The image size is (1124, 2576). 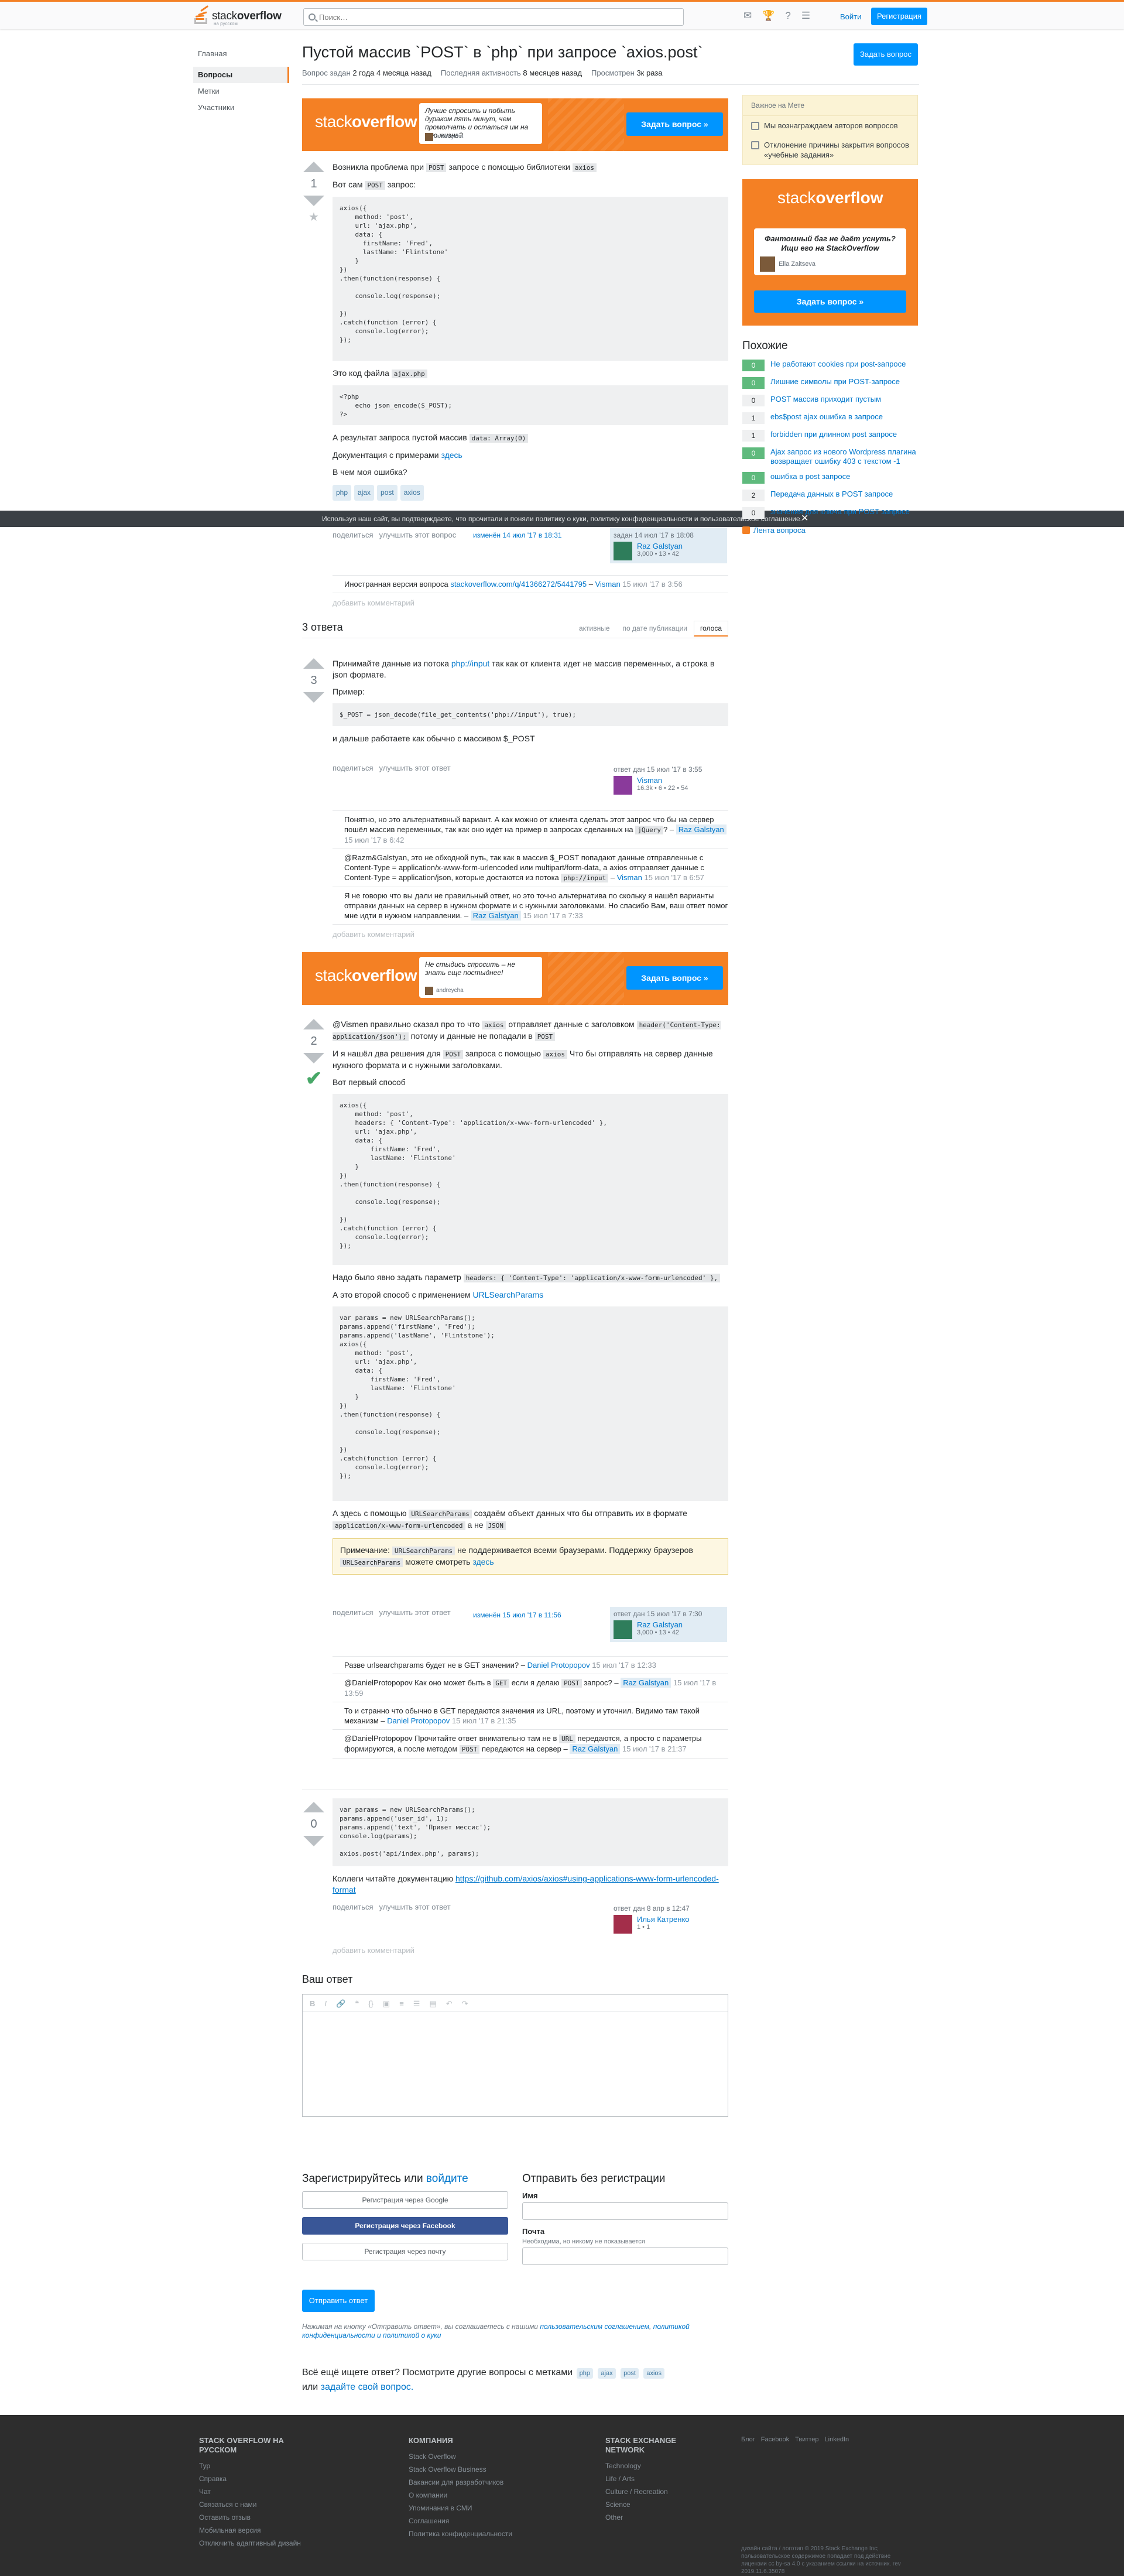 What do you see at coordinates (387, 2003) in the screenshot?
I see `image-icon: ▣` at bounding box center [387, 2003].